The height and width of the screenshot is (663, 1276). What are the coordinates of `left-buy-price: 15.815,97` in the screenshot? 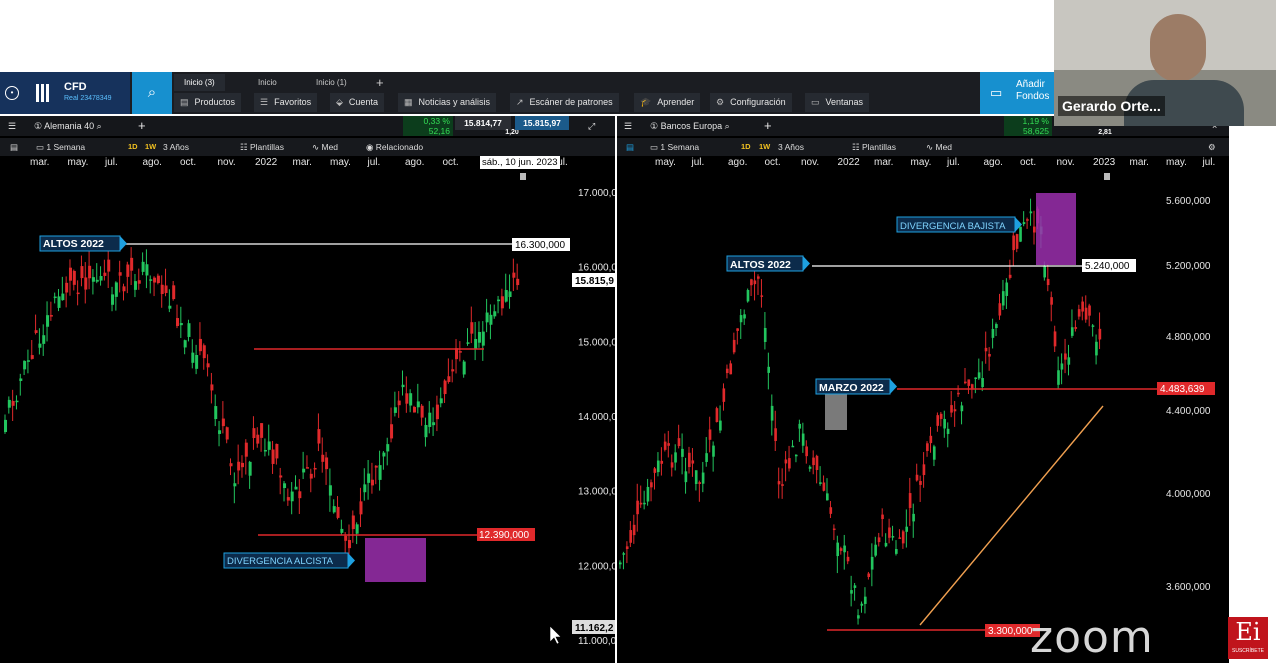 It's located at (542, 123).